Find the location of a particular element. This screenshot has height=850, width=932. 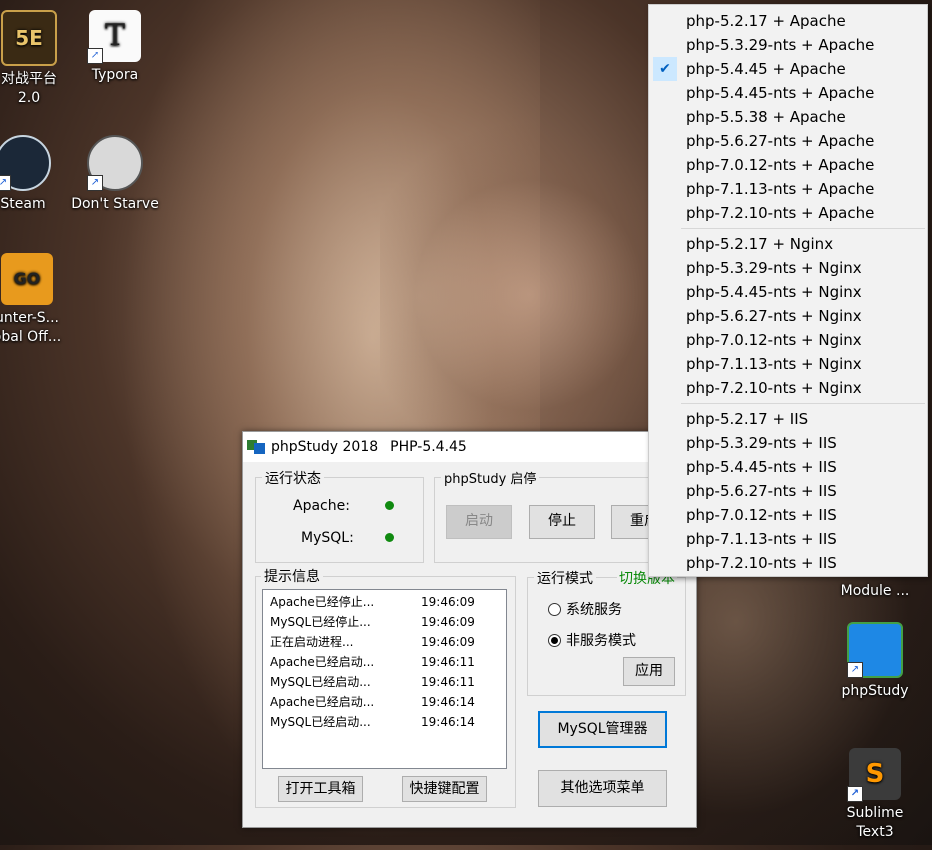

hotkey-config-button: 快捷键配置 is located at coordinates (444, 789).